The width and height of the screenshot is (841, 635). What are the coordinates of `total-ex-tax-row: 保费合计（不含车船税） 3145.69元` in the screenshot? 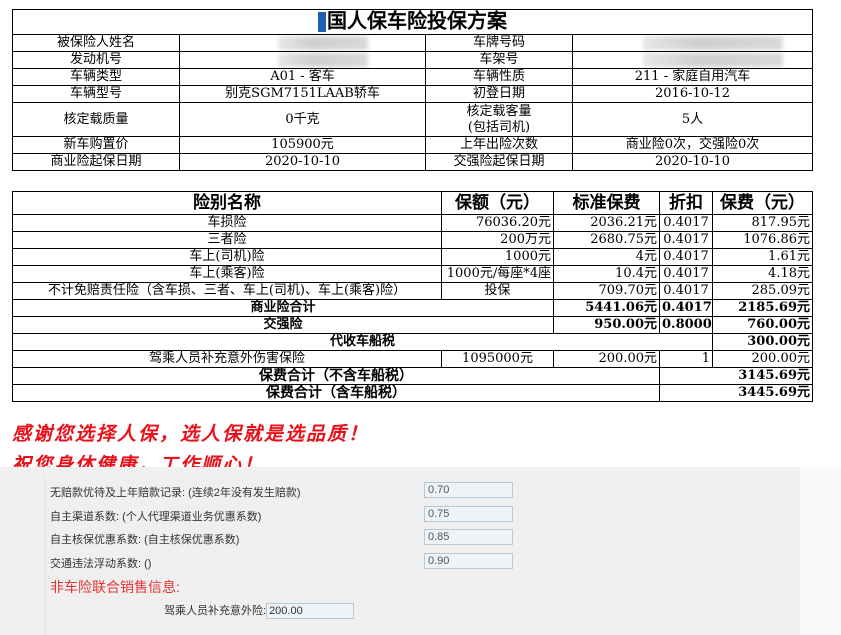 It's located at (412, 376).